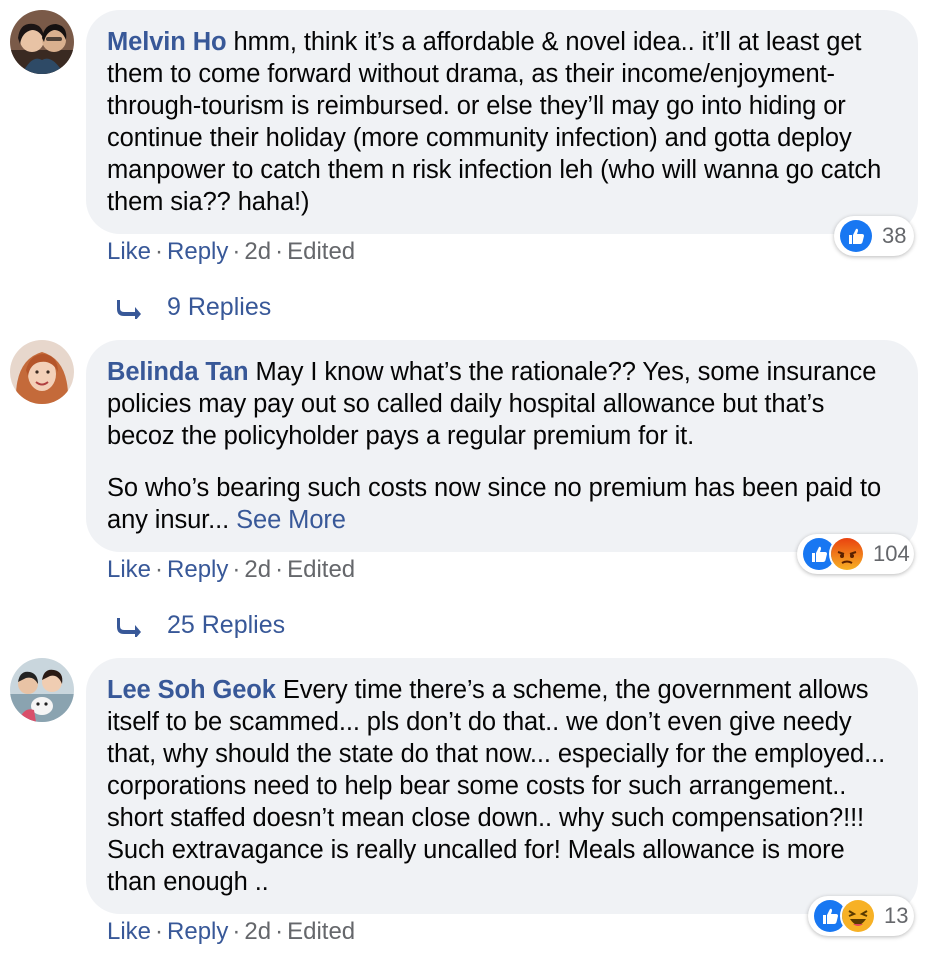 The height and width of the screenshot is (959, 938). I want to click on reaction-summary: 38, so click(874, 236).